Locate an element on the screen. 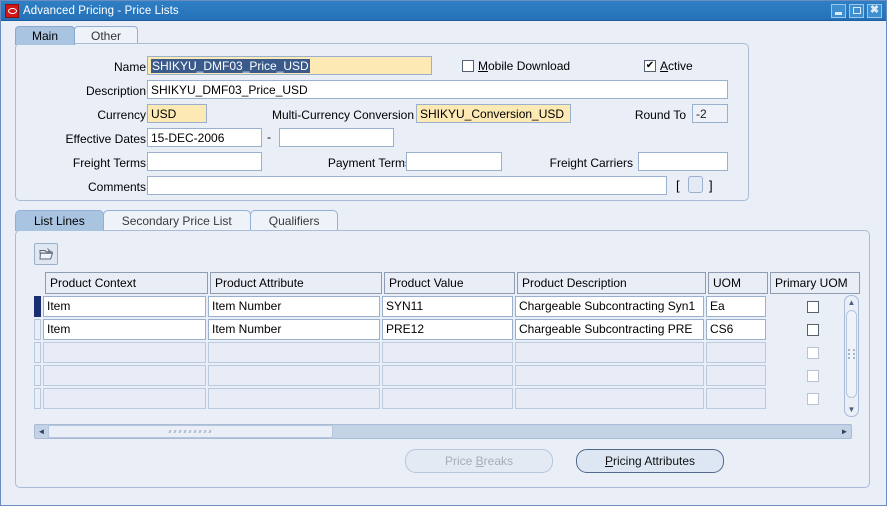 This screenshot has height=506, width=887. scroll-grip-icon is located at coordinates (190, 431).